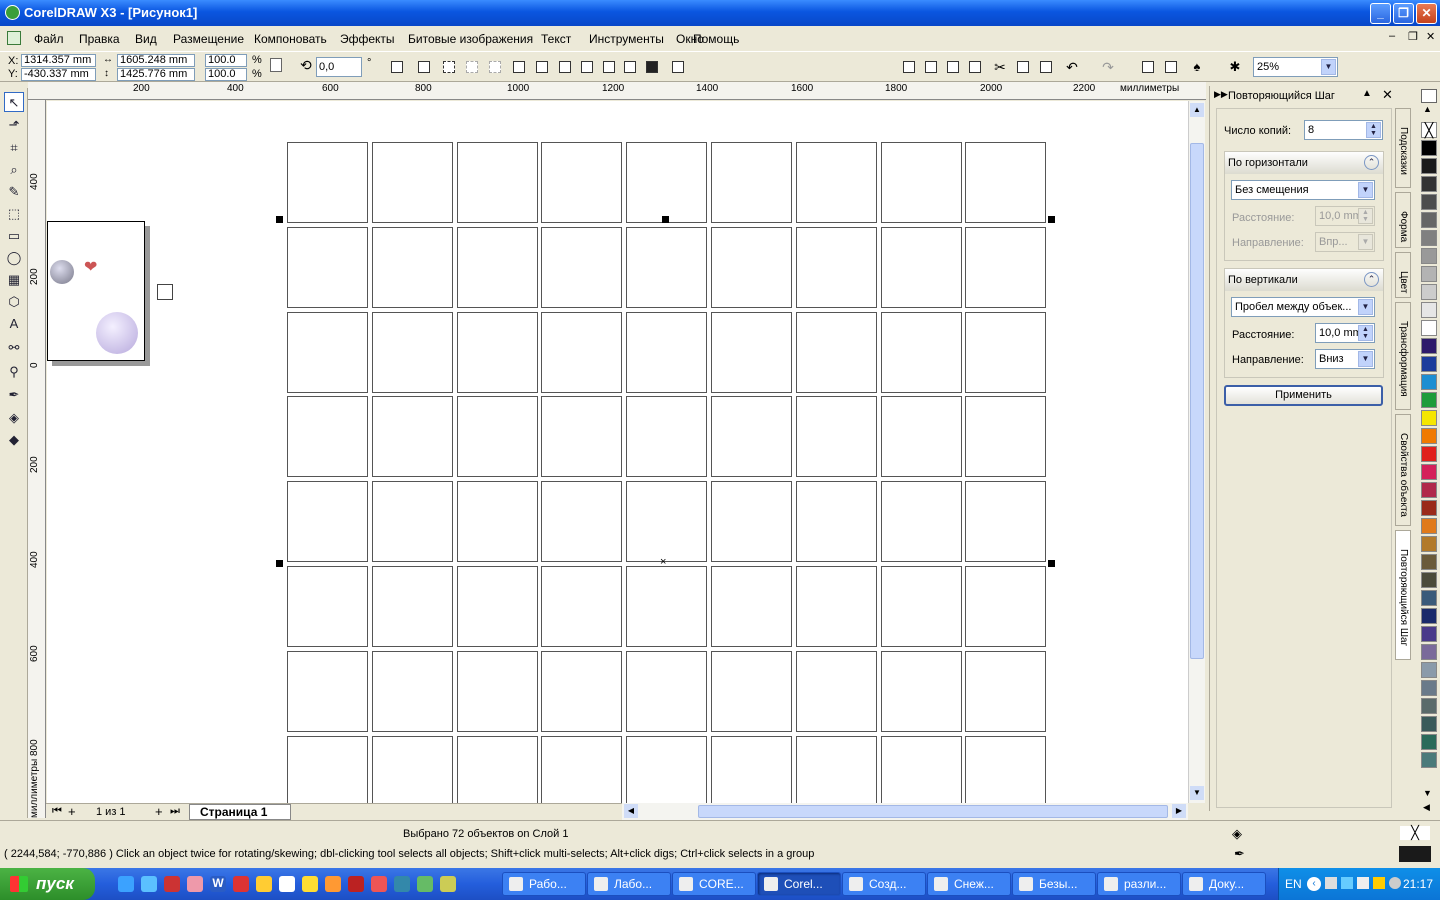 The width and height of the screenshot is (1440, 900). Describe the element at coordinates (1303, 190) in the screenshot. I see `horizontal-mode-select: Без смещения ▼` at that location.